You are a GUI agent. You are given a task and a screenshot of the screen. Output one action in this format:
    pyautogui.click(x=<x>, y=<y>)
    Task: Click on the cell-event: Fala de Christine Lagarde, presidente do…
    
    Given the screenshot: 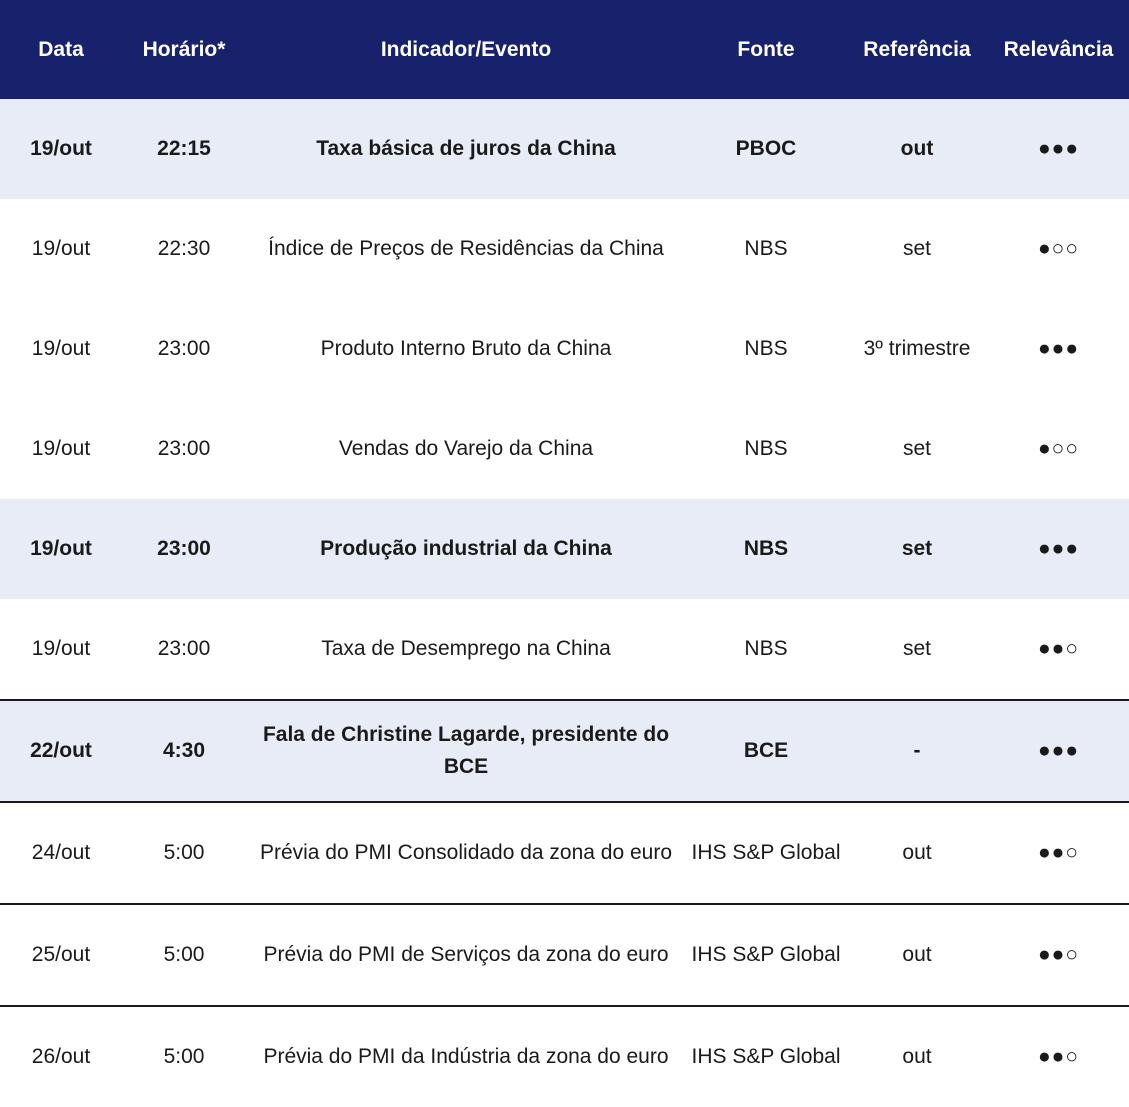 What is the action you would take?
    pyautogui.click(x=466, y=751)
    